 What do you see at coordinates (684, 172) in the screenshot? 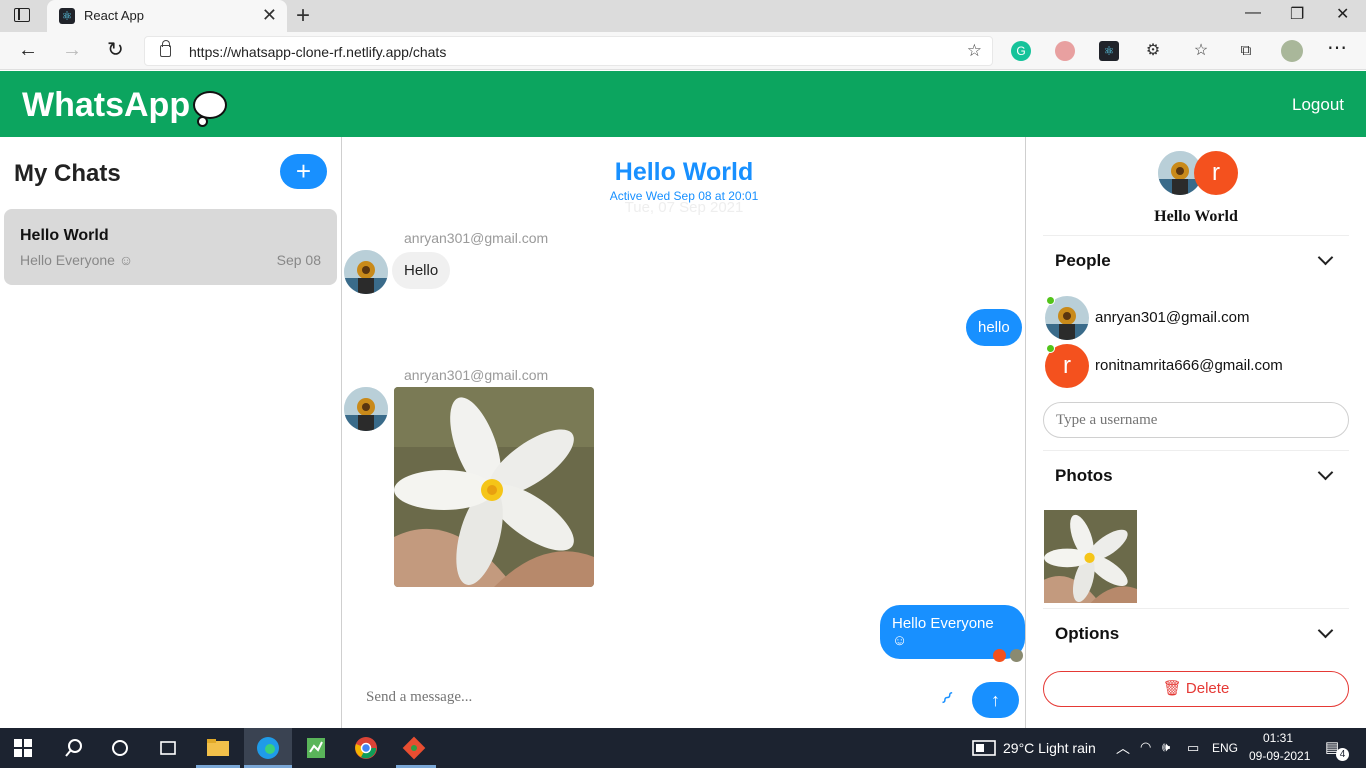
I see `chat-title: Hello World` at bounding box center [684, 172].